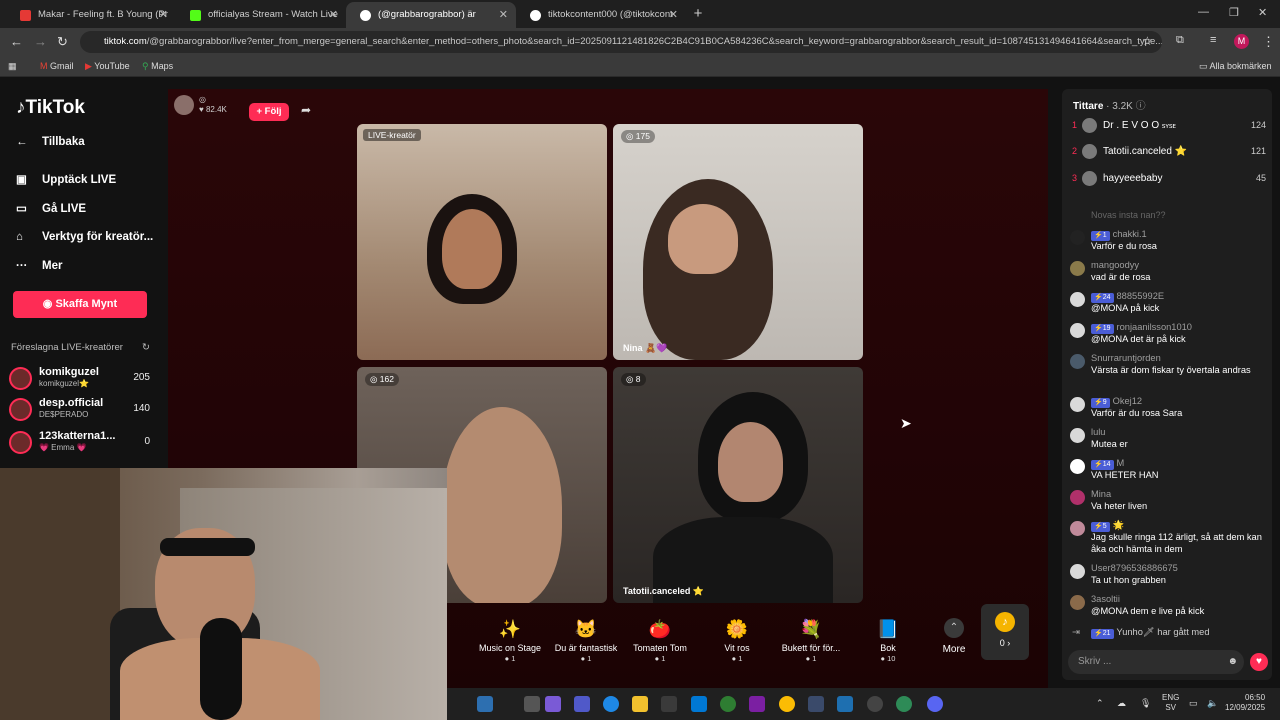 The image size is (1280, 720). Describe the element at coordinates (184, 105) in the screenshot. I see `host-avatar` at that location.